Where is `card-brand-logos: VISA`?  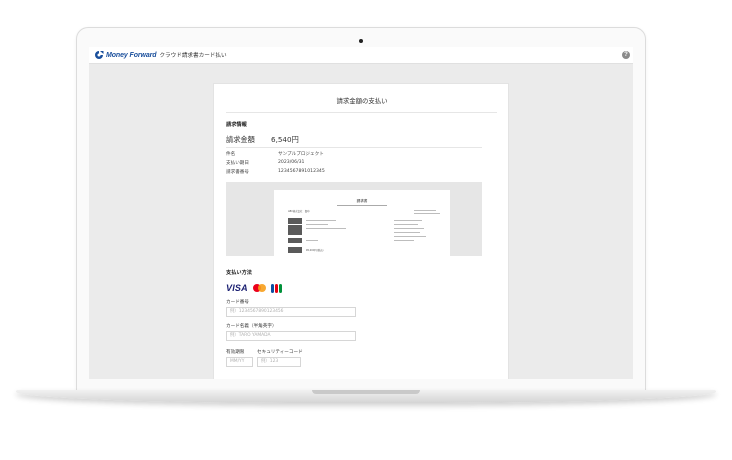
card-brand-logos: VISA is located at coordinates (254, 288).